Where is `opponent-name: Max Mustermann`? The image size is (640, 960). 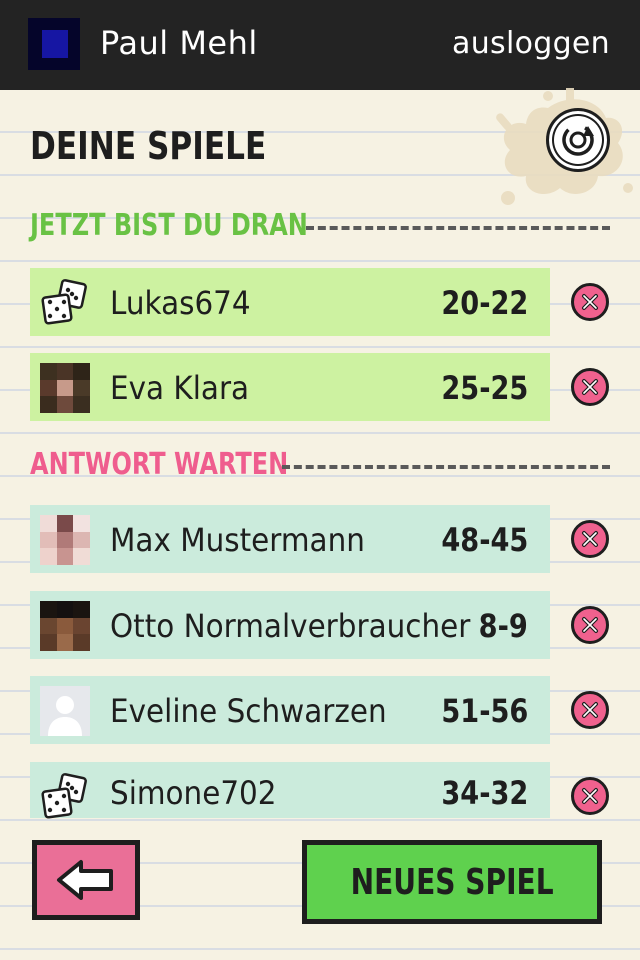 opponent-name: Max Mustermann is located at coordinates (237, 540).